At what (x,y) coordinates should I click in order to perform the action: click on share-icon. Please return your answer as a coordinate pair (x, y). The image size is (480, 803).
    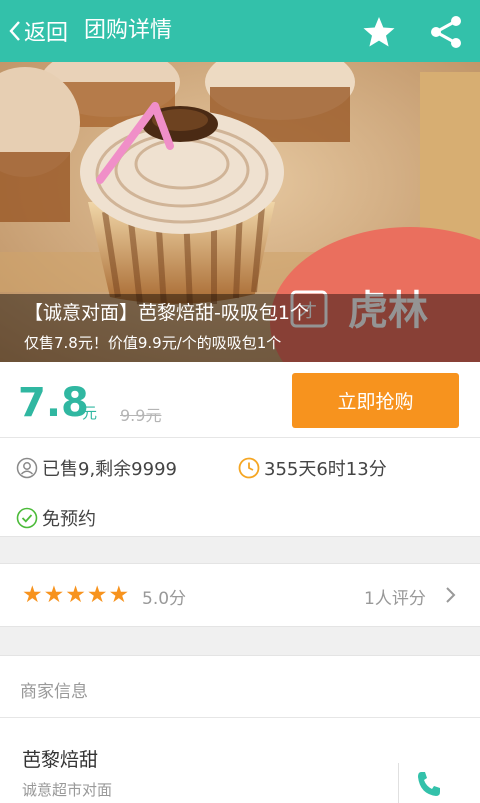
    Looking at the image, I should click on (446, 32).